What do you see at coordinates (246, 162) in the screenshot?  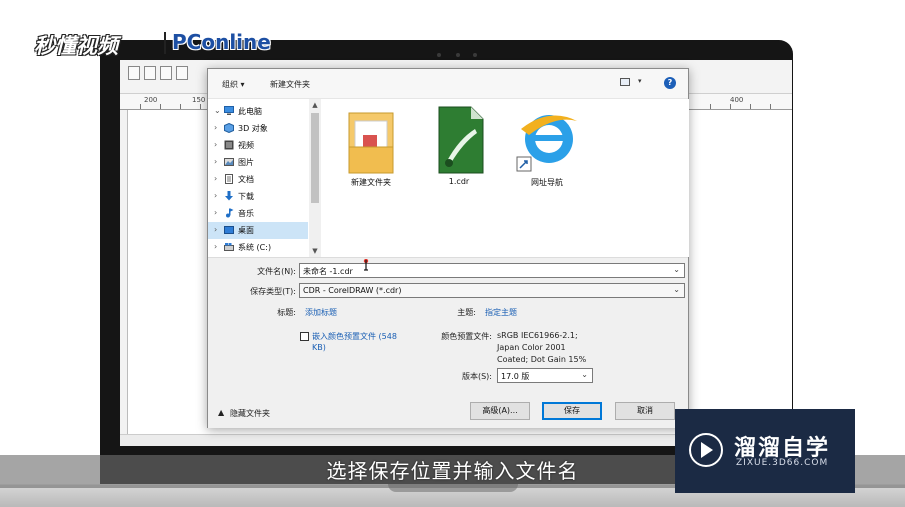 I see `nav-item-label: 图片` at bounding box center [246, 162].